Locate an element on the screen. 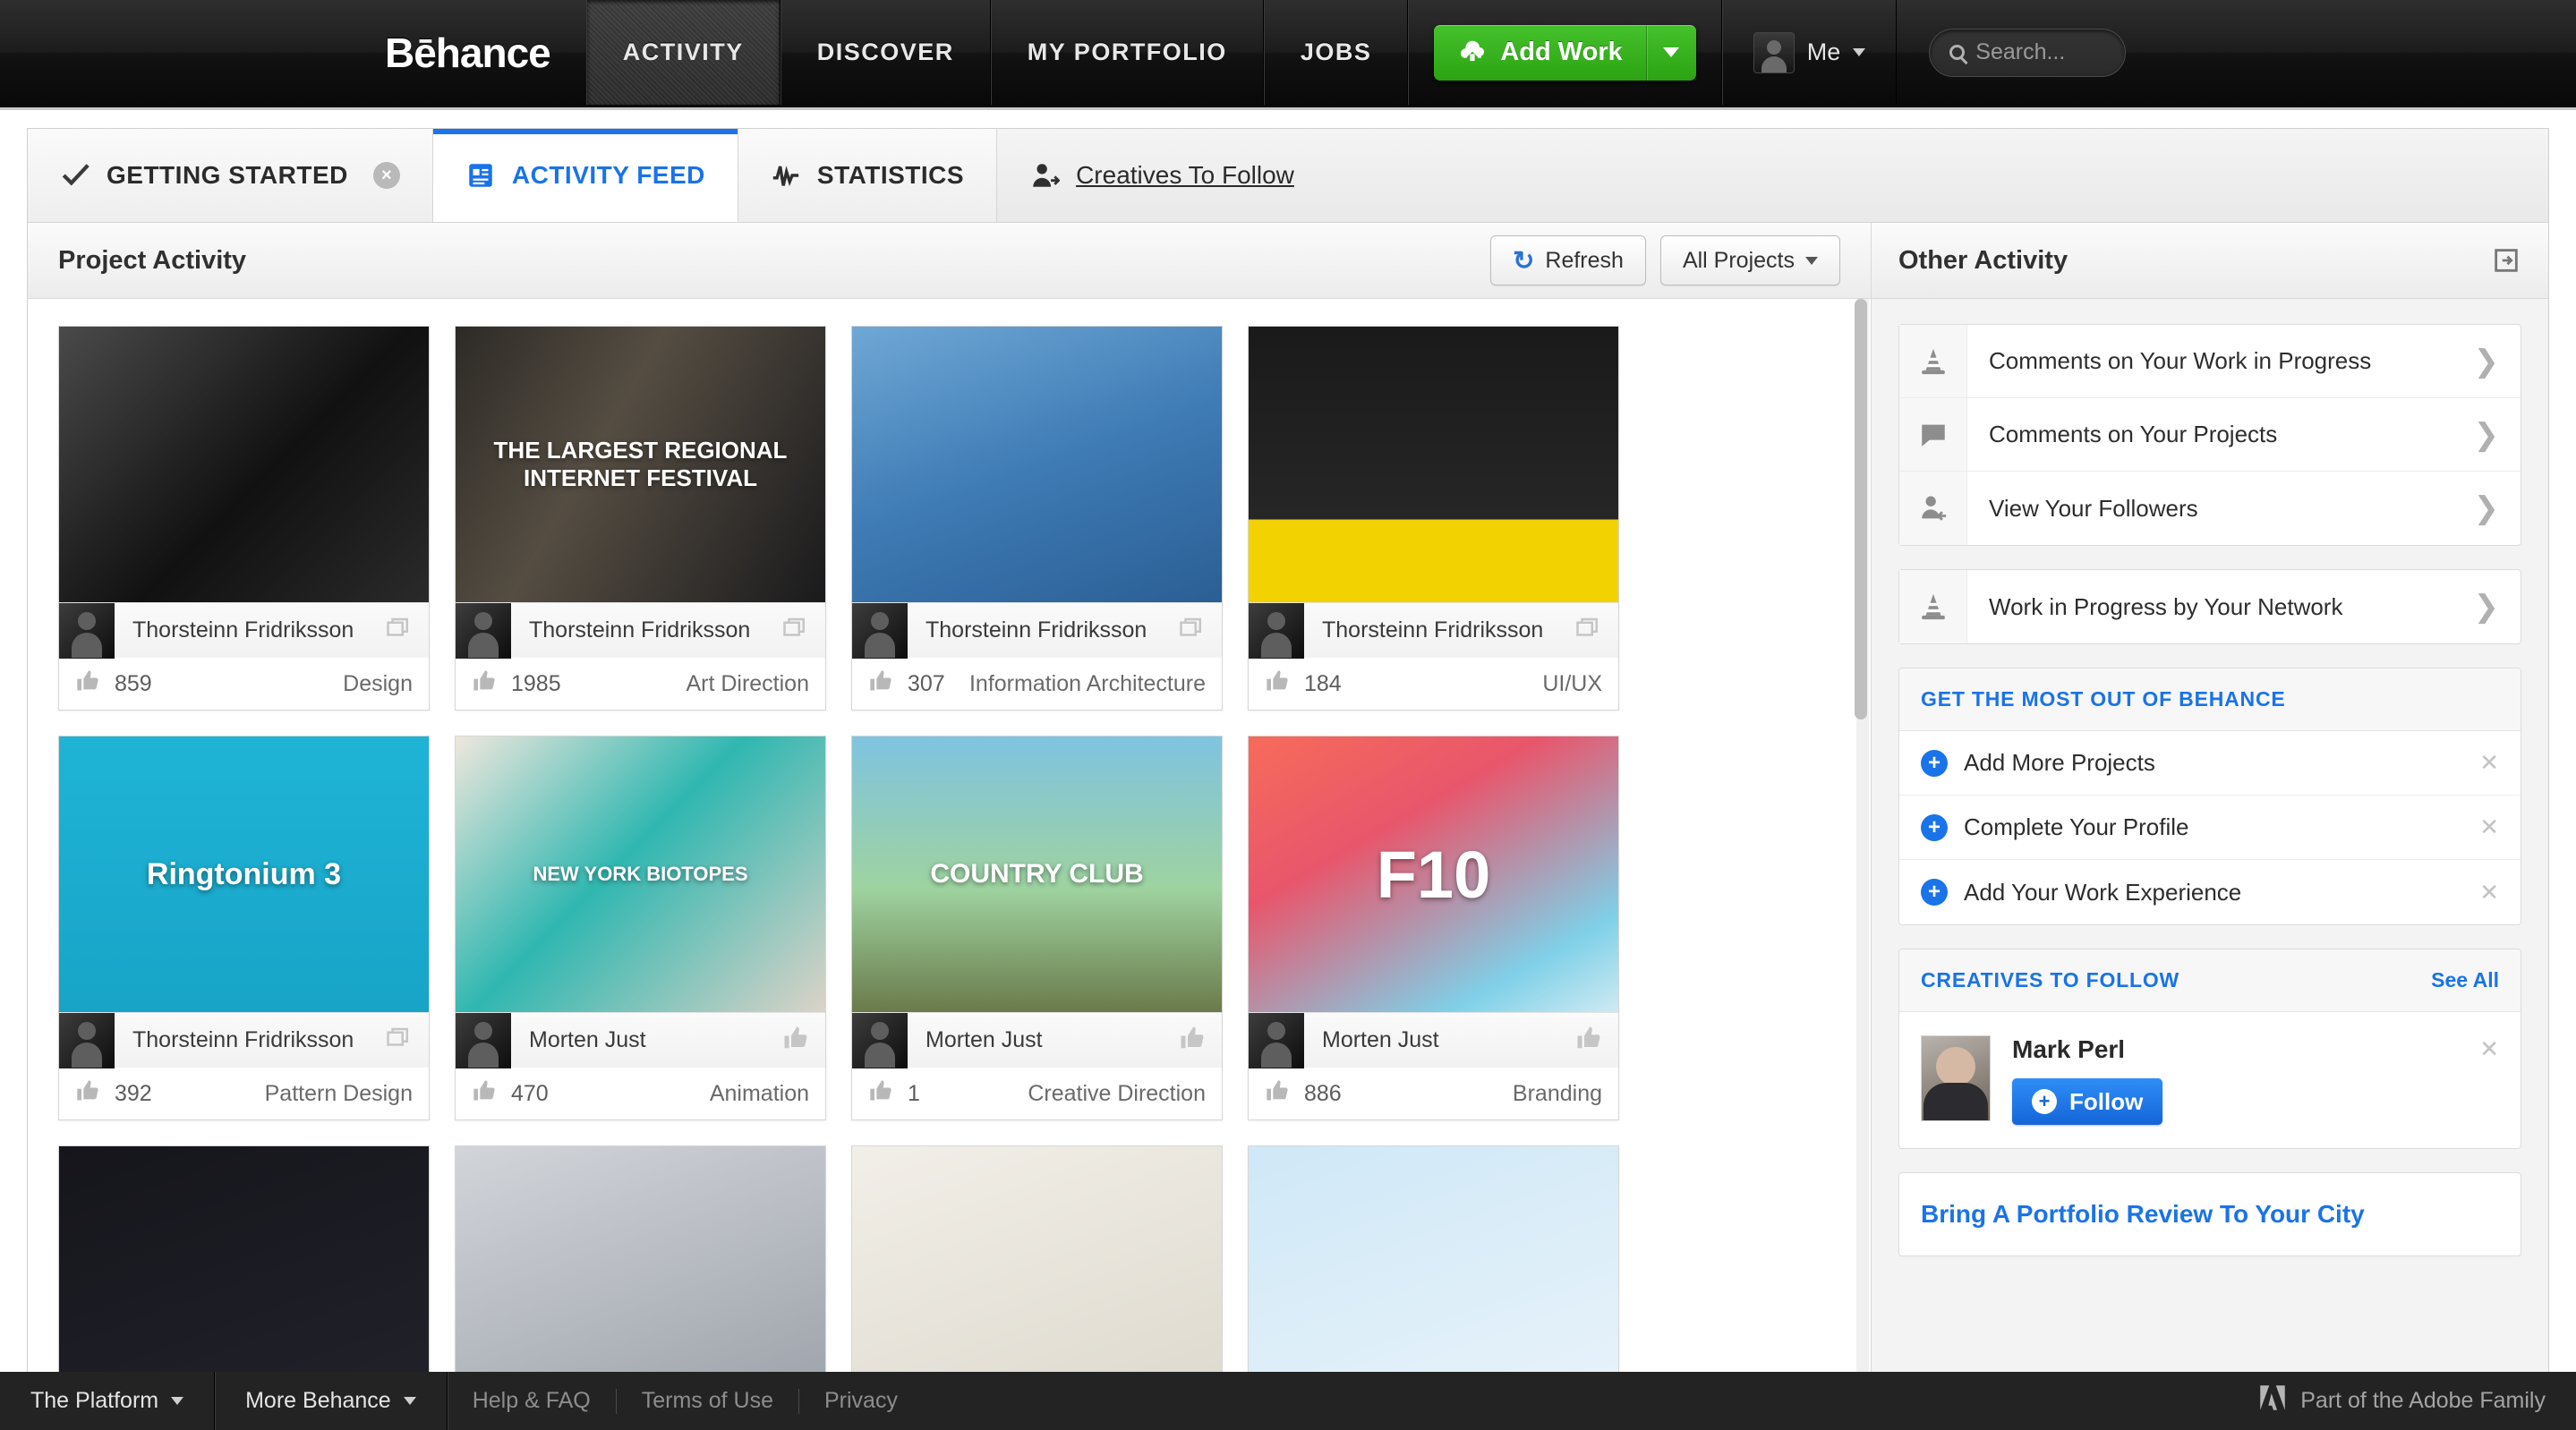 Image resolution: width=2576 pixels, height=1430 pixels. behance-logo: Bēhance is located at coordinates (485, 53).